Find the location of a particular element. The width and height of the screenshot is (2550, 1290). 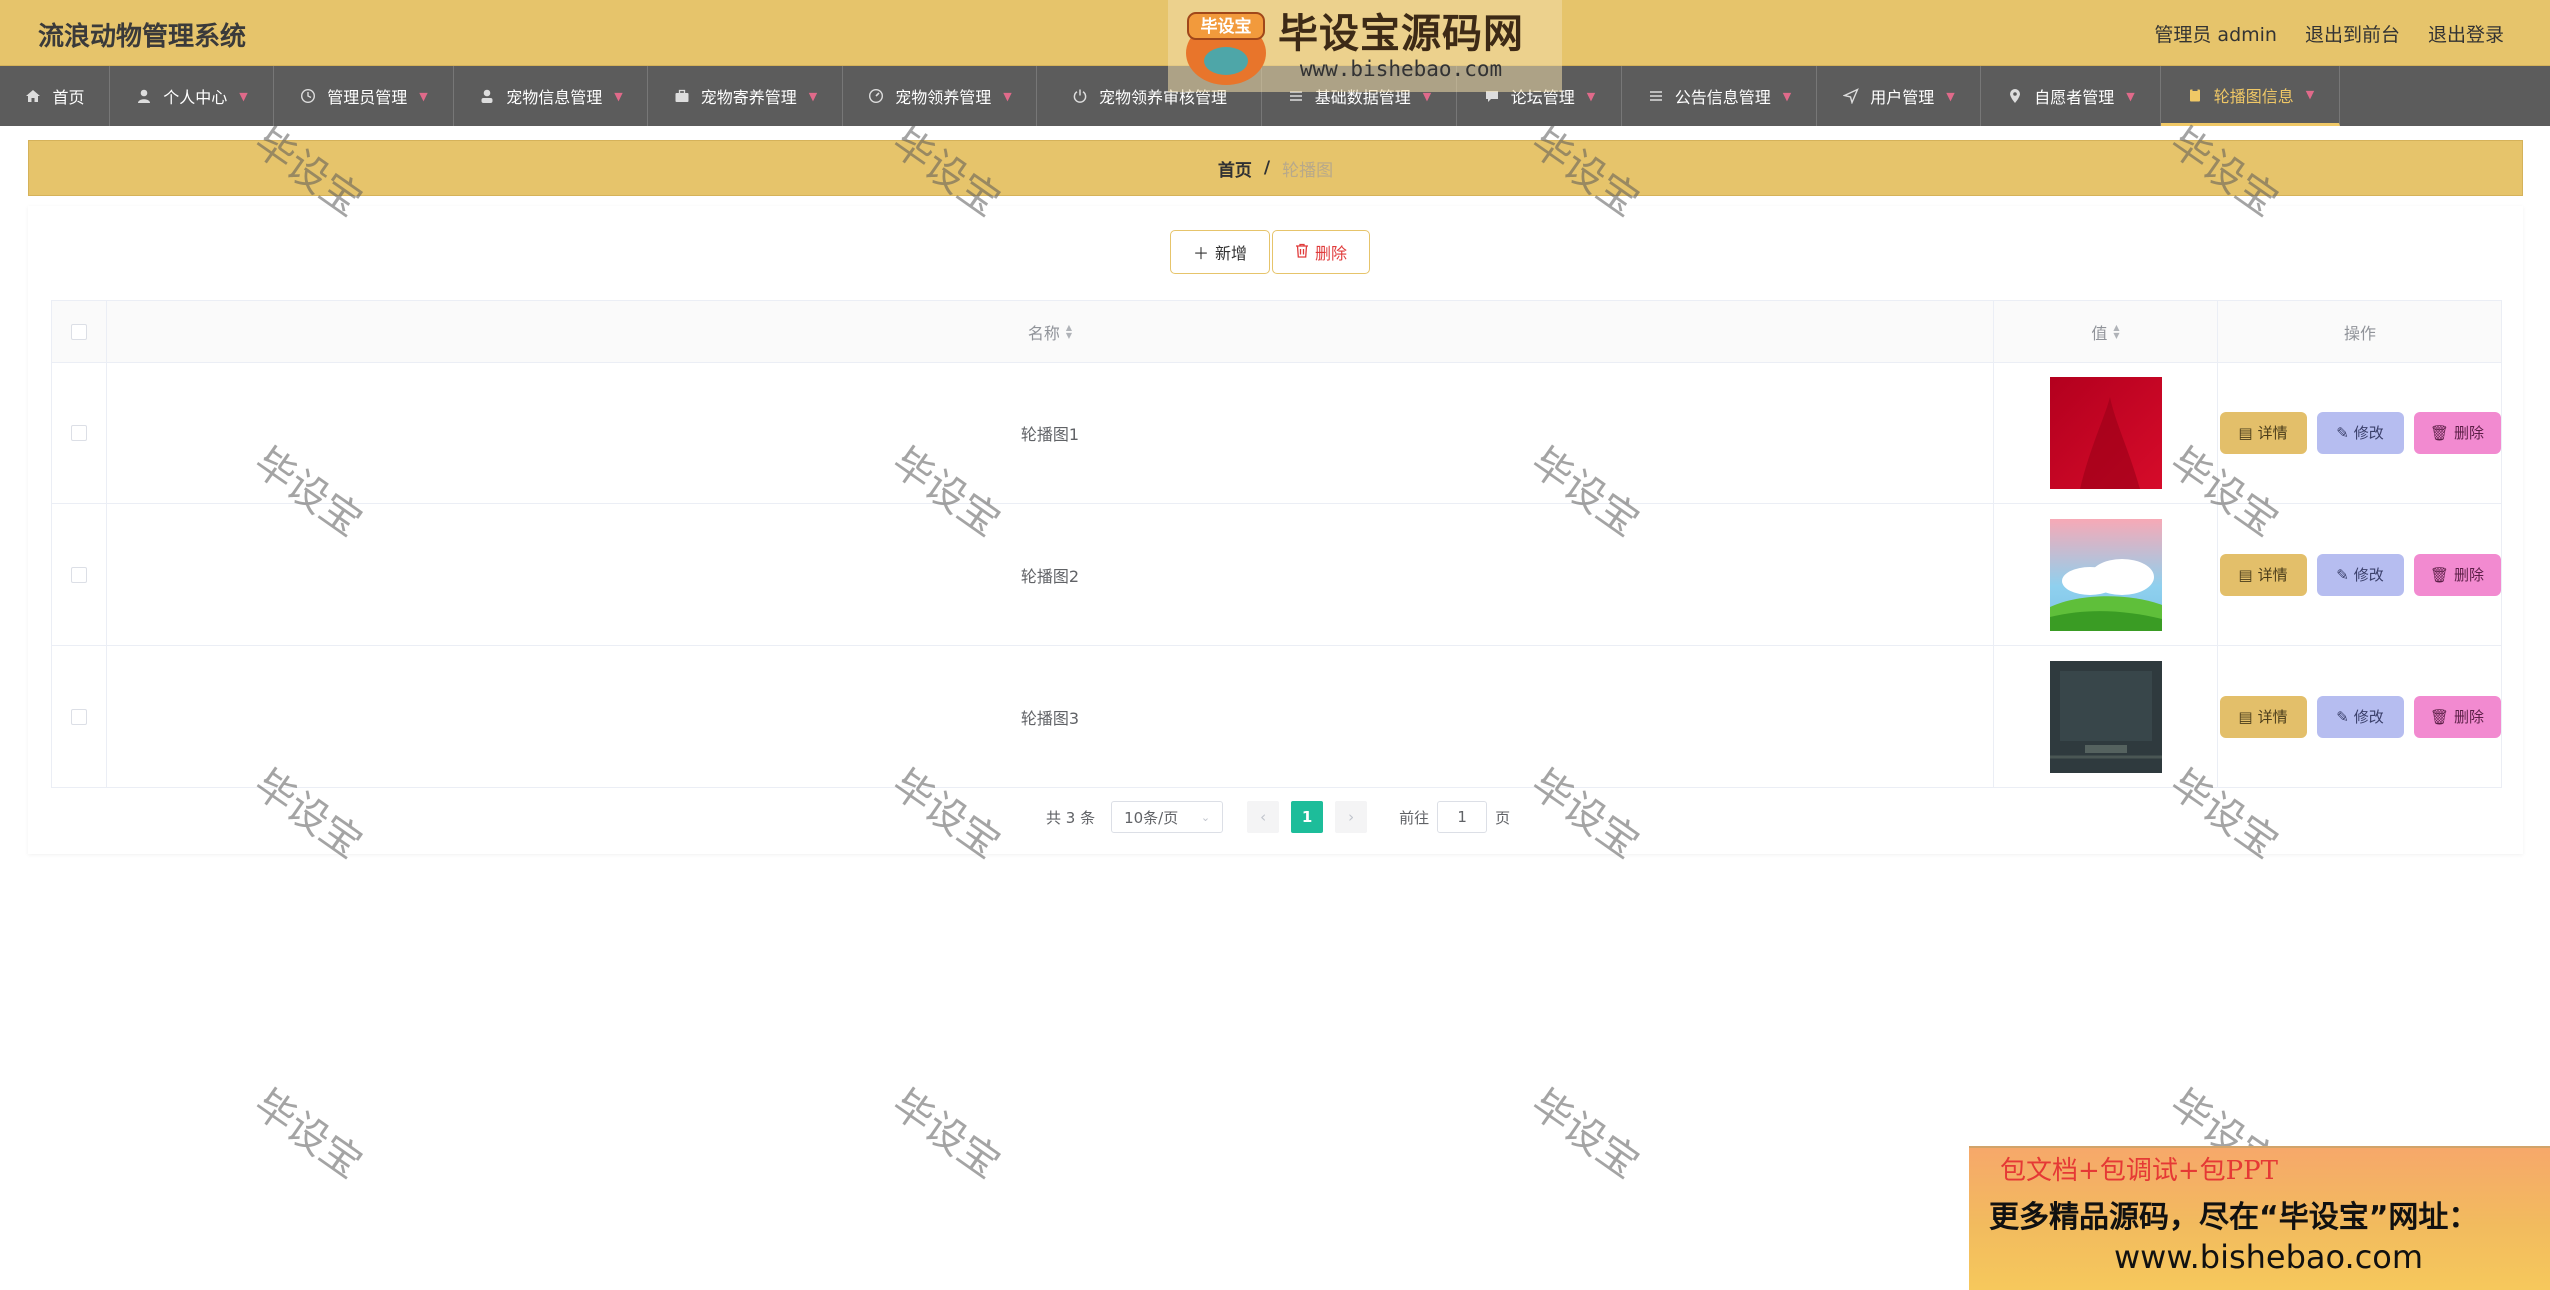

nav-label: 首页 is located at coordinates (68, 97).